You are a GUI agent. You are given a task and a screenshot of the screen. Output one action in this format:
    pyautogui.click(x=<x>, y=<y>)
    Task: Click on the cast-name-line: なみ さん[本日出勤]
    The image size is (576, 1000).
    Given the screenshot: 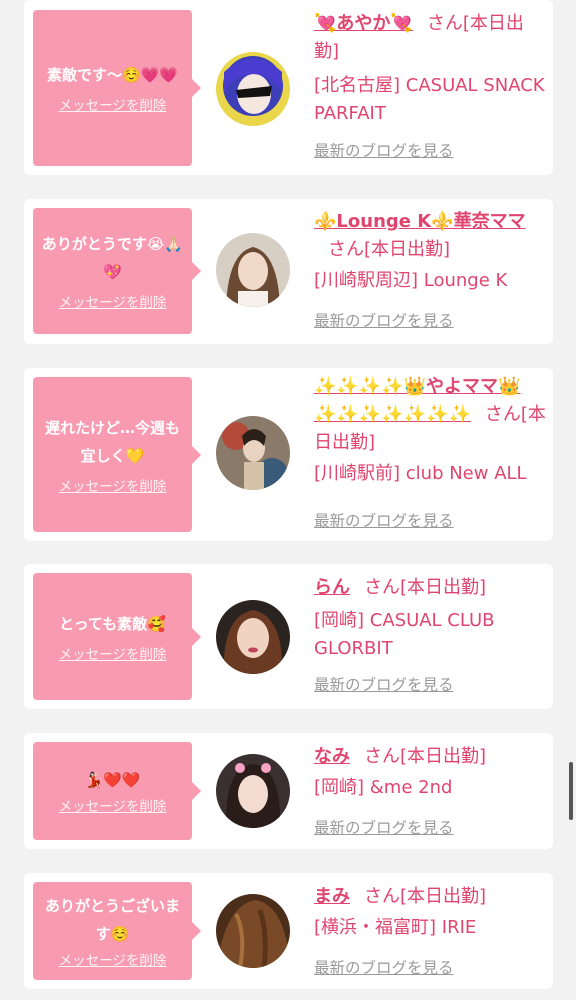 What is the action you would take?
    pyautogui.click(x=430, y=757)
    